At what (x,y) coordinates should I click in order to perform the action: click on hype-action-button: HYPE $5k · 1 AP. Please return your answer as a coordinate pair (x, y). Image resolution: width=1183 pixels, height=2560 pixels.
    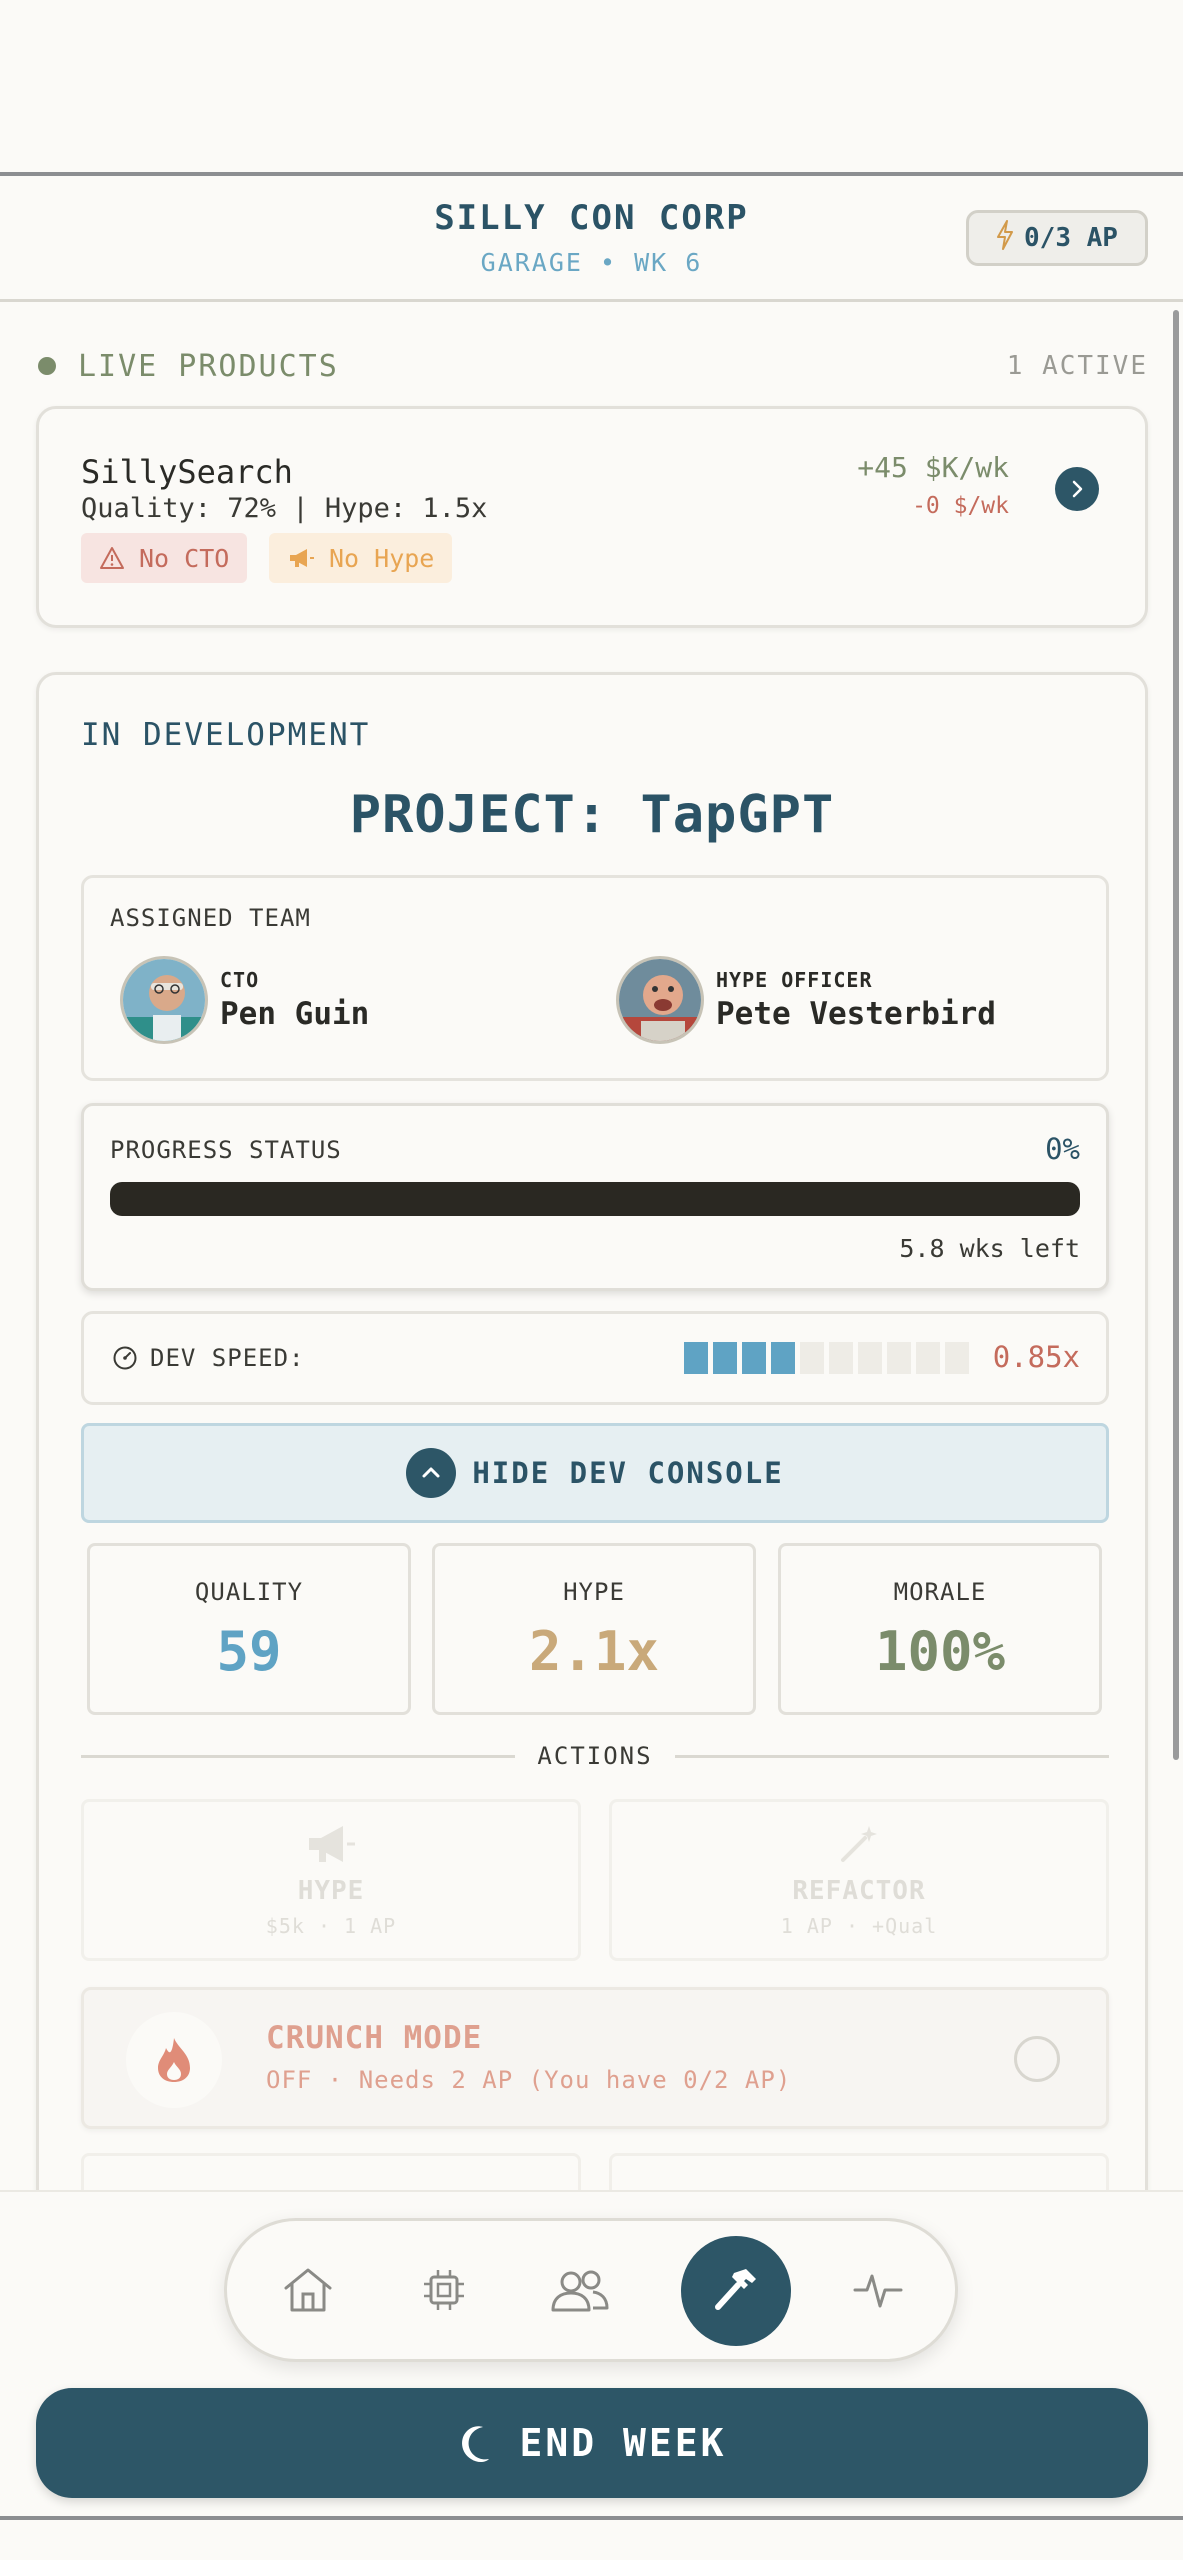
    Looking at the image, I should click on (331, 1880).